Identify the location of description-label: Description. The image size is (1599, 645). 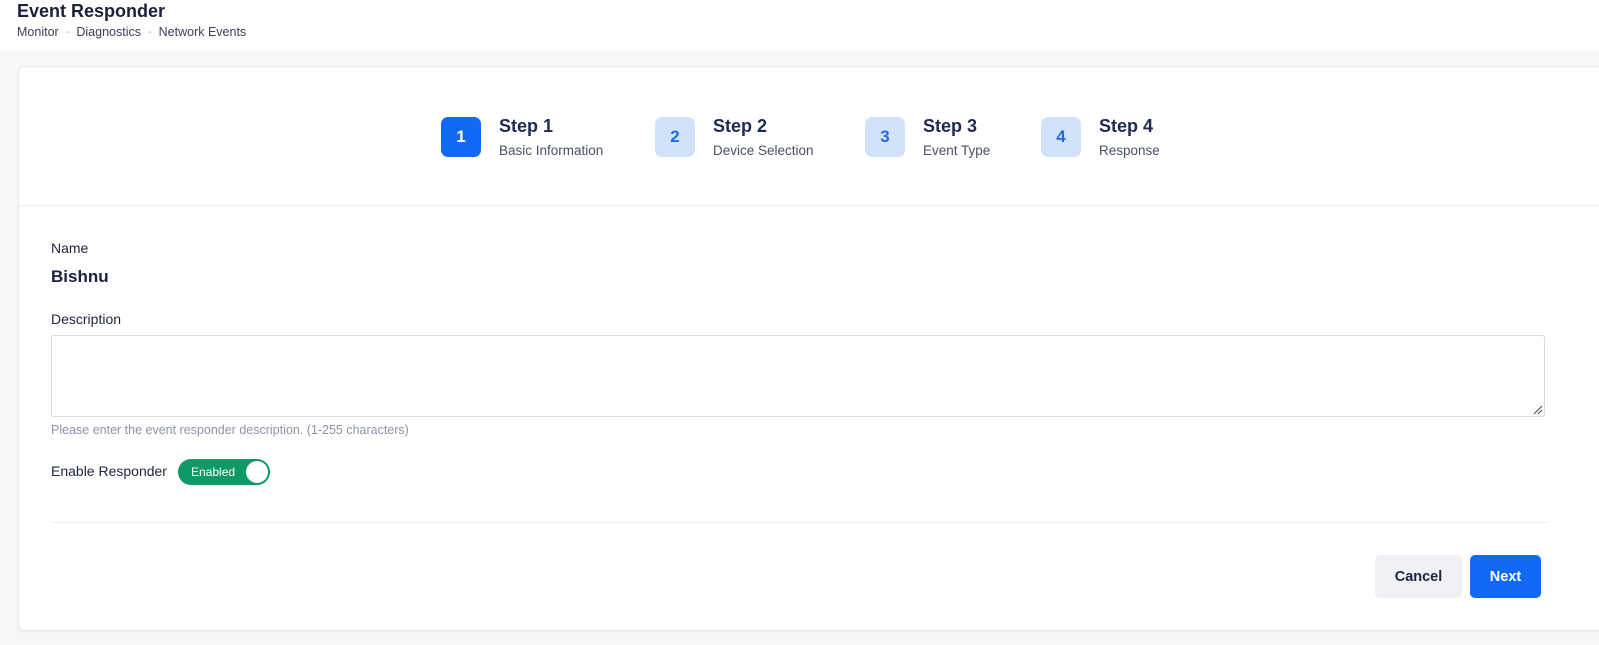
(86, 319).